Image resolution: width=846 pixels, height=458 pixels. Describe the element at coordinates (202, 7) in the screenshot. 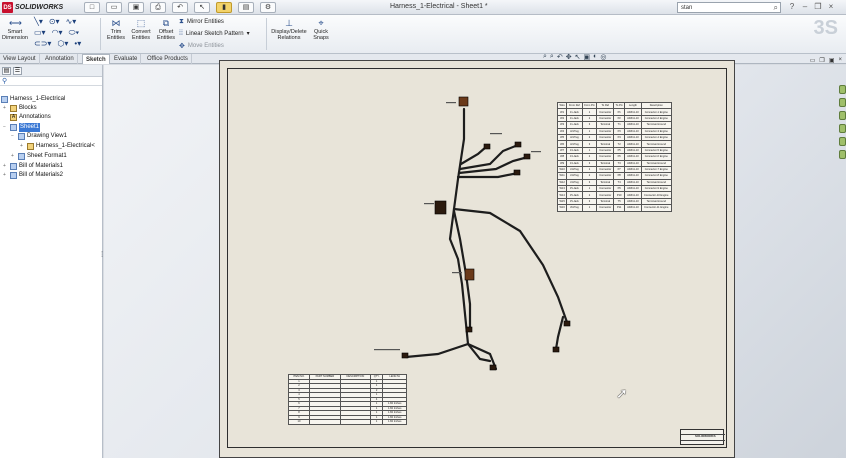

I see `select-icon: ↖` at that location.